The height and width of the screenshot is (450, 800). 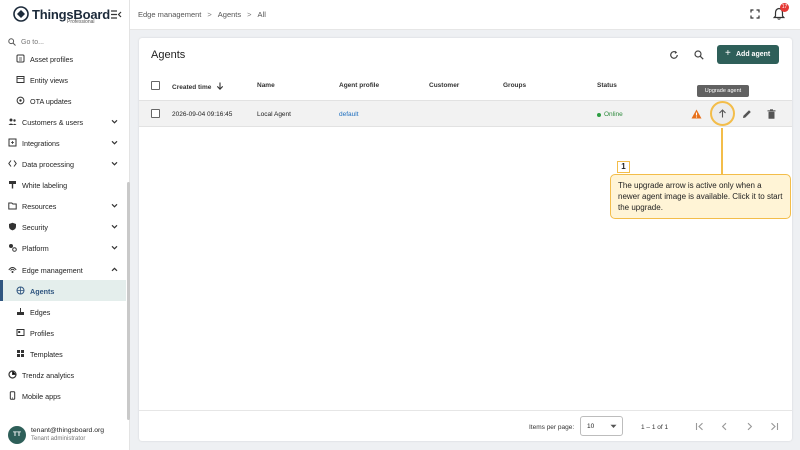 I want to click on shield-icon, so click(x=12, y=226).